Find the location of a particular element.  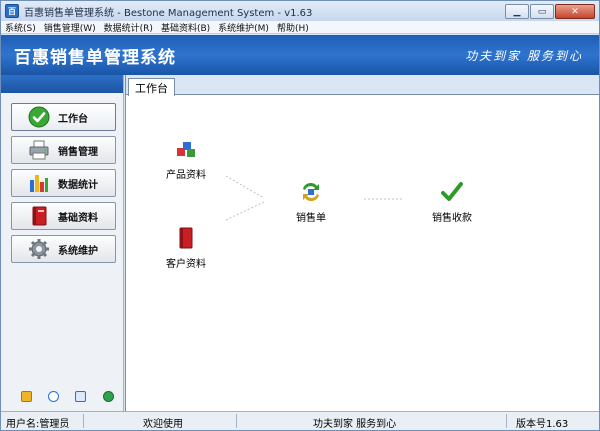

node-product-data: 产品资料 is located at coordinates (186, 160).